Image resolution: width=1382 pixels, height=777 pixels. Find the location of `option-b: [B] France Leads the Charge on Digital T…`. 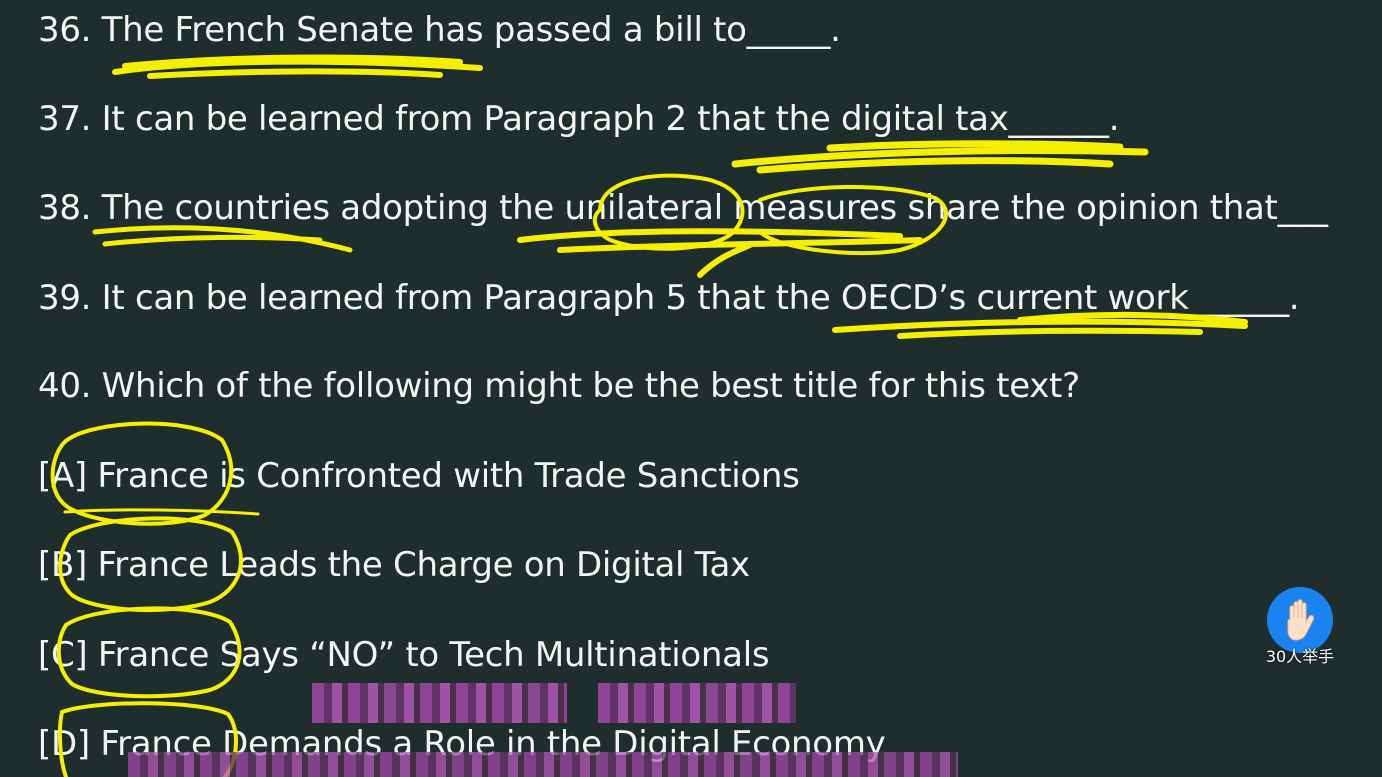

option-b: [B] France Leads the Charge on Digital T… is located at coordinates (394, 565).